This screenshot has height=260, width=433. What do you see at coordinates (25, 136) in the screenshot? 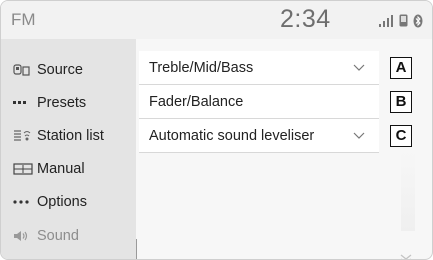
I see `station-list-icon` at bounding box center [25, 136].